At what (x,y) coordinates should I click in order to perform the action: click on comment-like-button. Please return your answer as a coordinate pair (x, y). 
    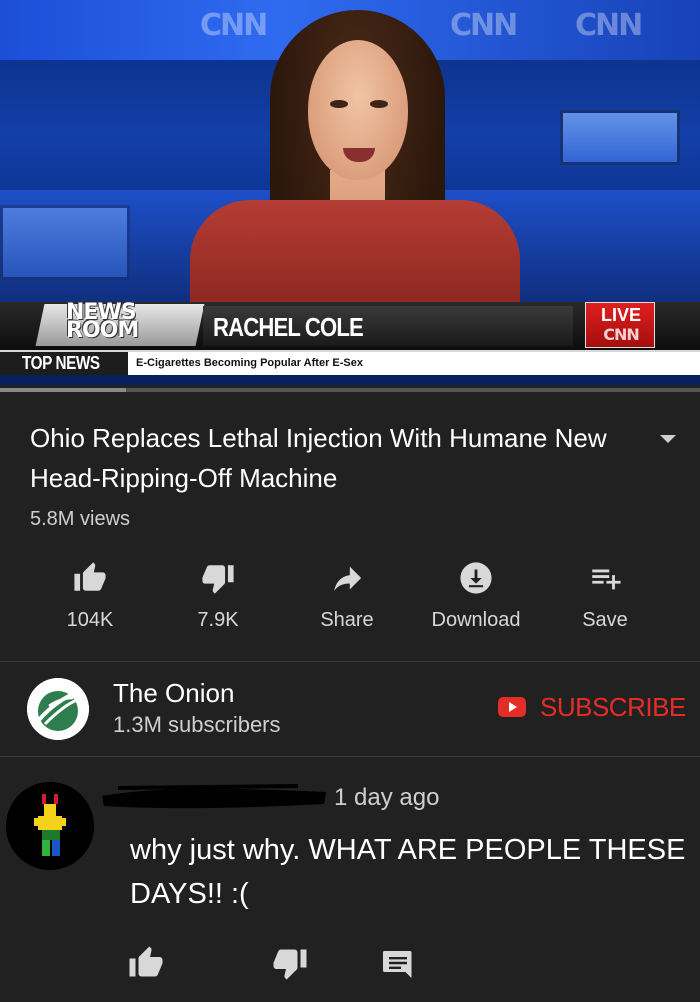
    Looking at the image, I should click on (148, 965).